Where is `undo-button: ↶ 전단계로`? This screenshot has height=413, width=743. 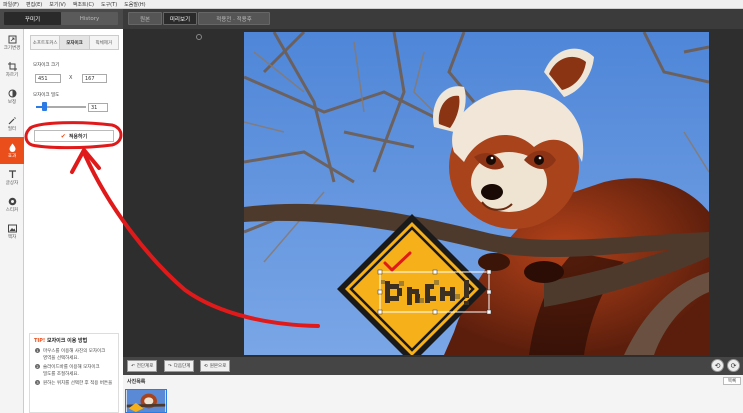
undo-button: ↶ 전단계로 is located at coordinates (142, 366).